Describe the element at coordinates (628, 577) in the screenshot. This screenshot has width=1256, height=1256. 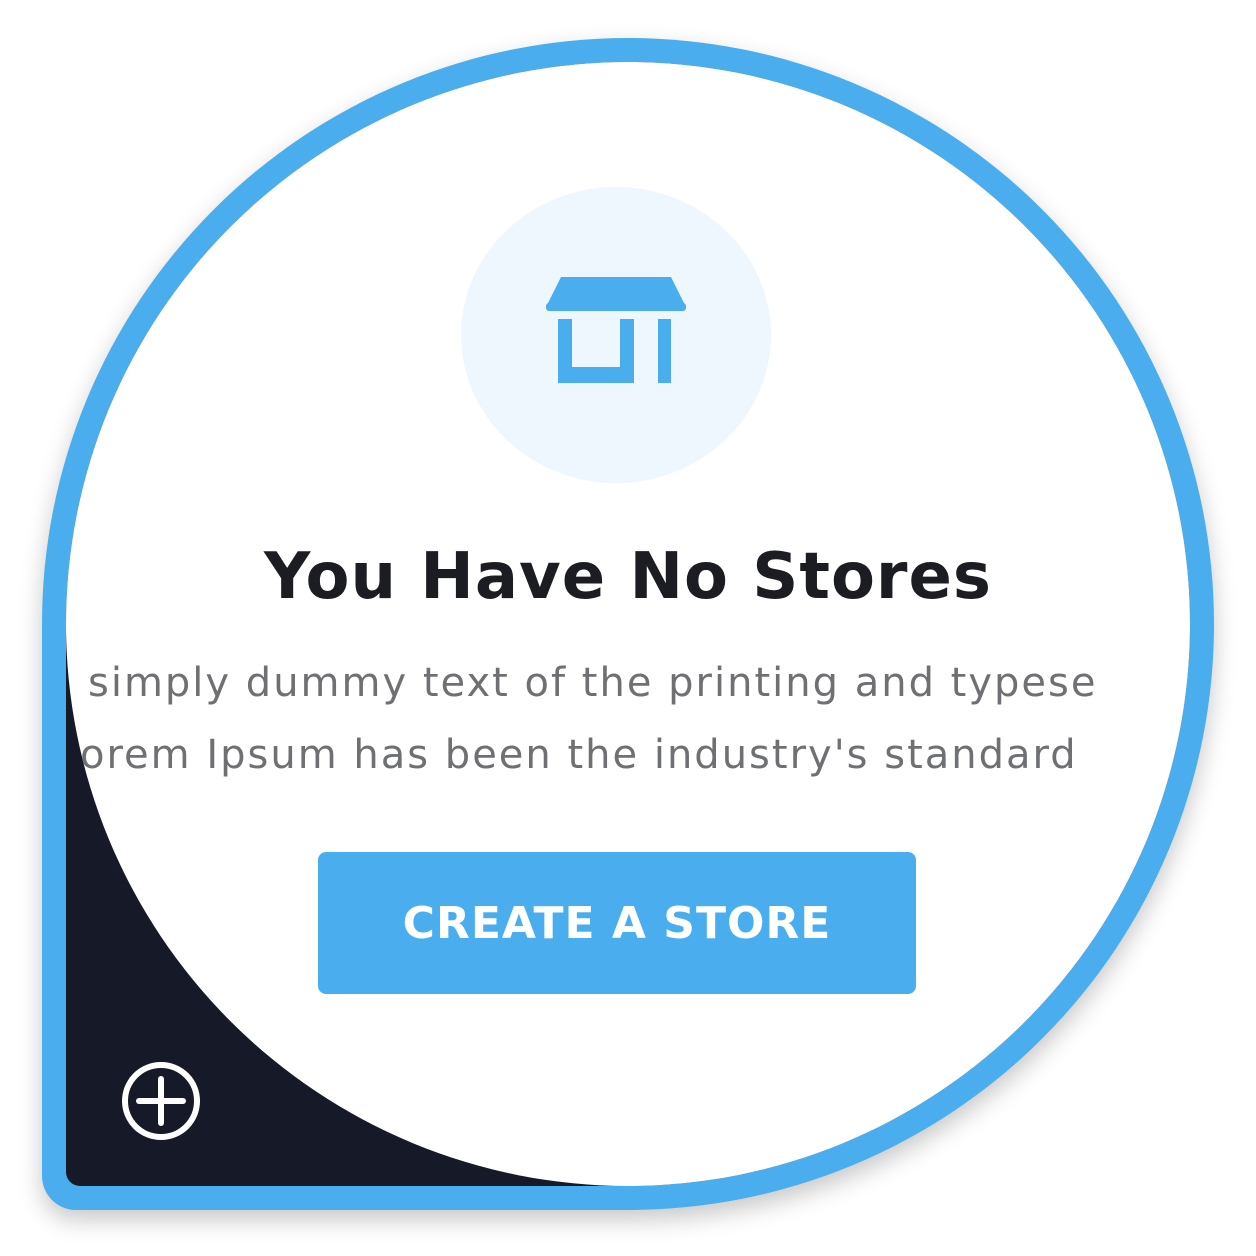
I see `empty-state-title: You Have No Stores` at that location.